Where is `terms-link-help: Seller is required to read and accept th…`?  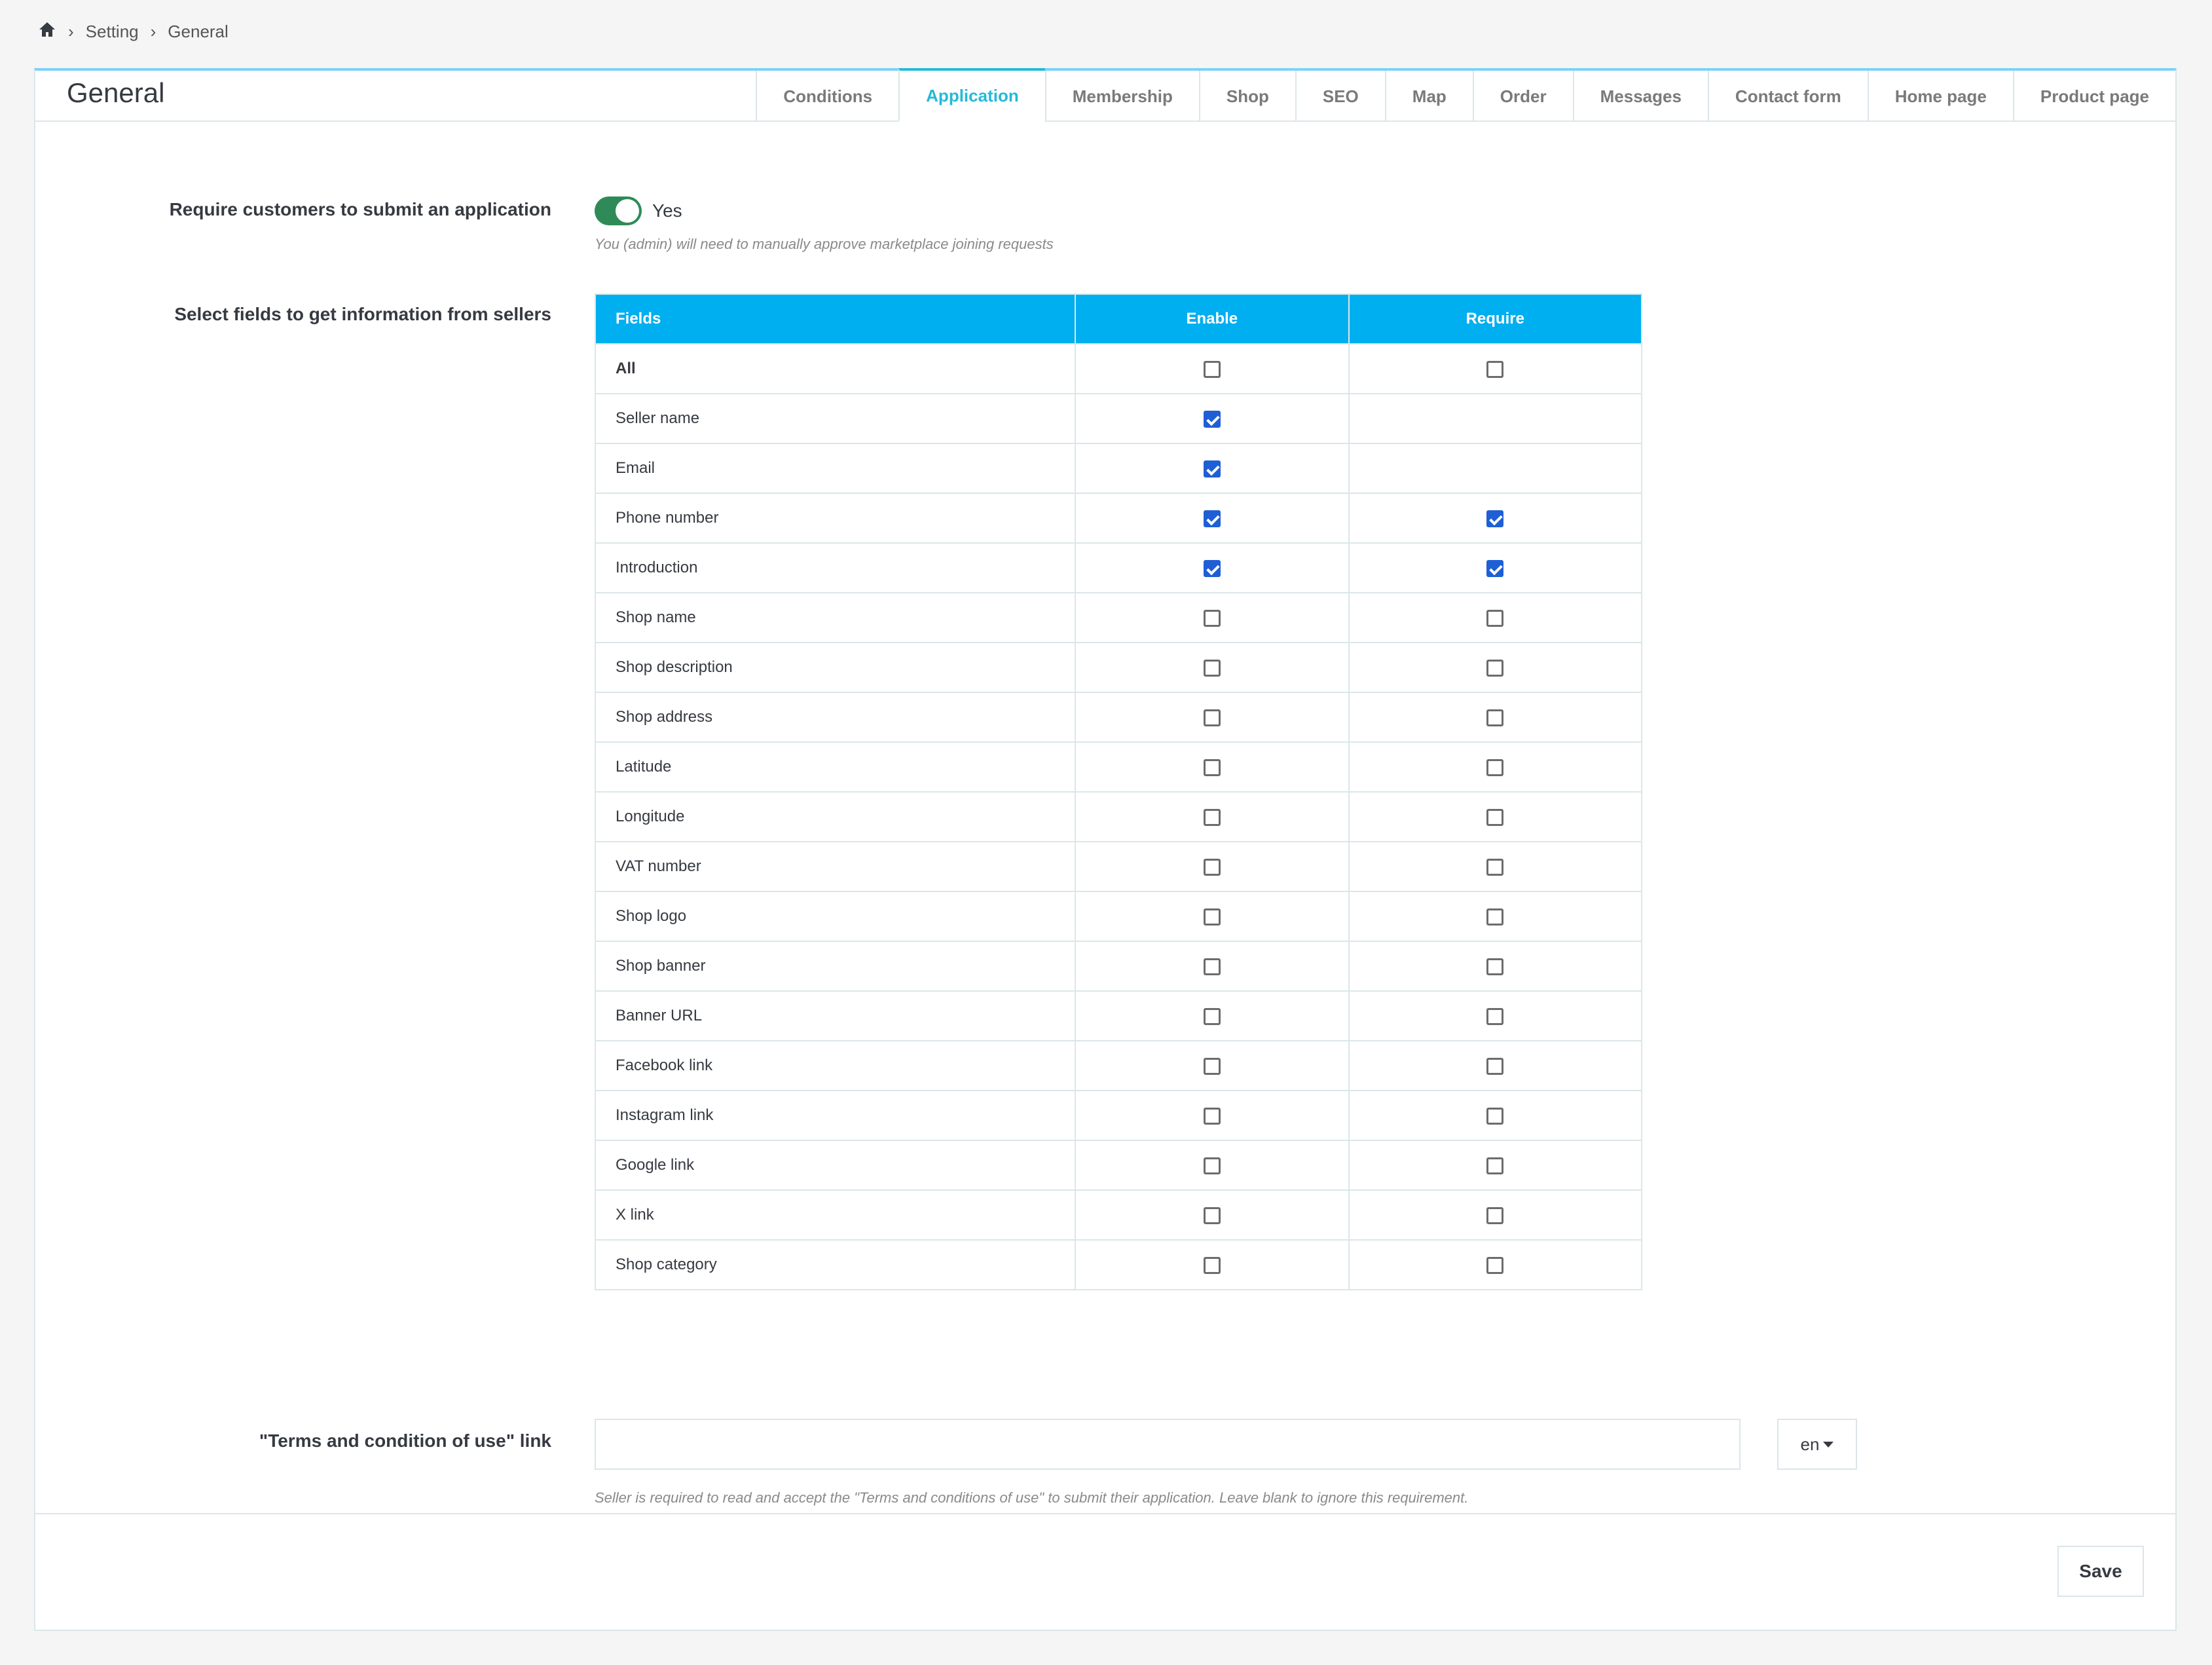 terms-link-help: Seller is required to read and accept th… is located at coordinates (1032, 1498).